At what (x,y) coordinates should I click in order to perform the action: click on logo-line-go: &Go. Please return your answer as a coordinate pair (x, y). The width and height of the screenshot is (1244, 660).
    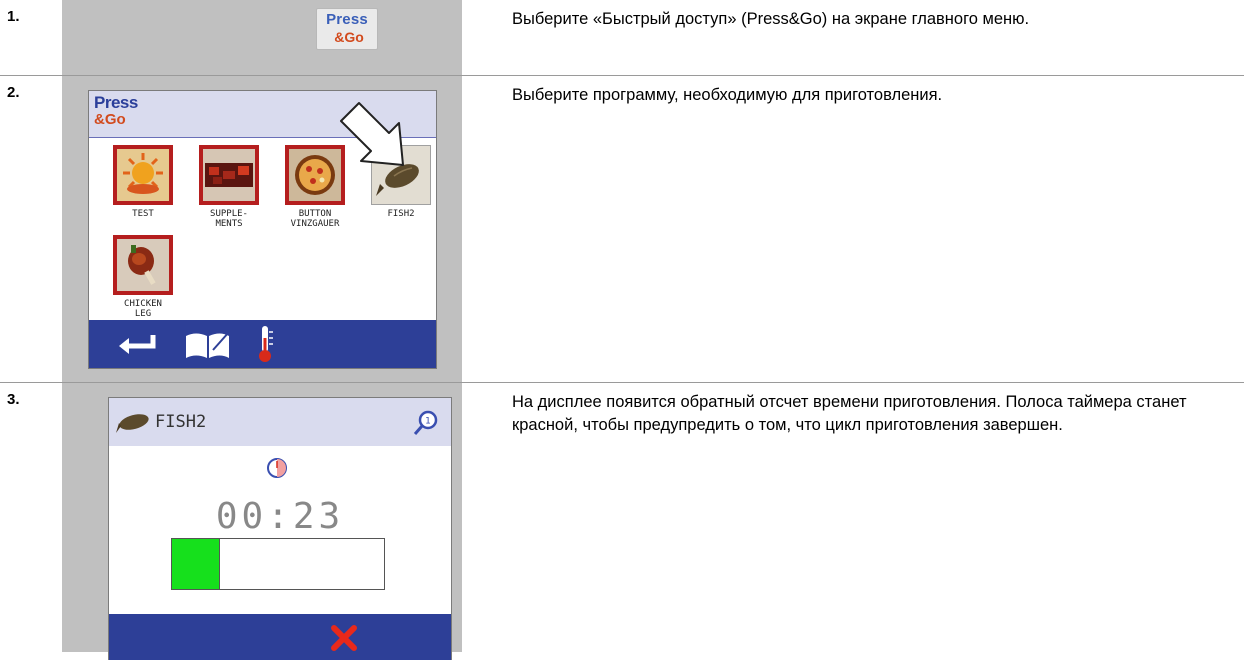
    Looking at the image, I should click on (349, 37).